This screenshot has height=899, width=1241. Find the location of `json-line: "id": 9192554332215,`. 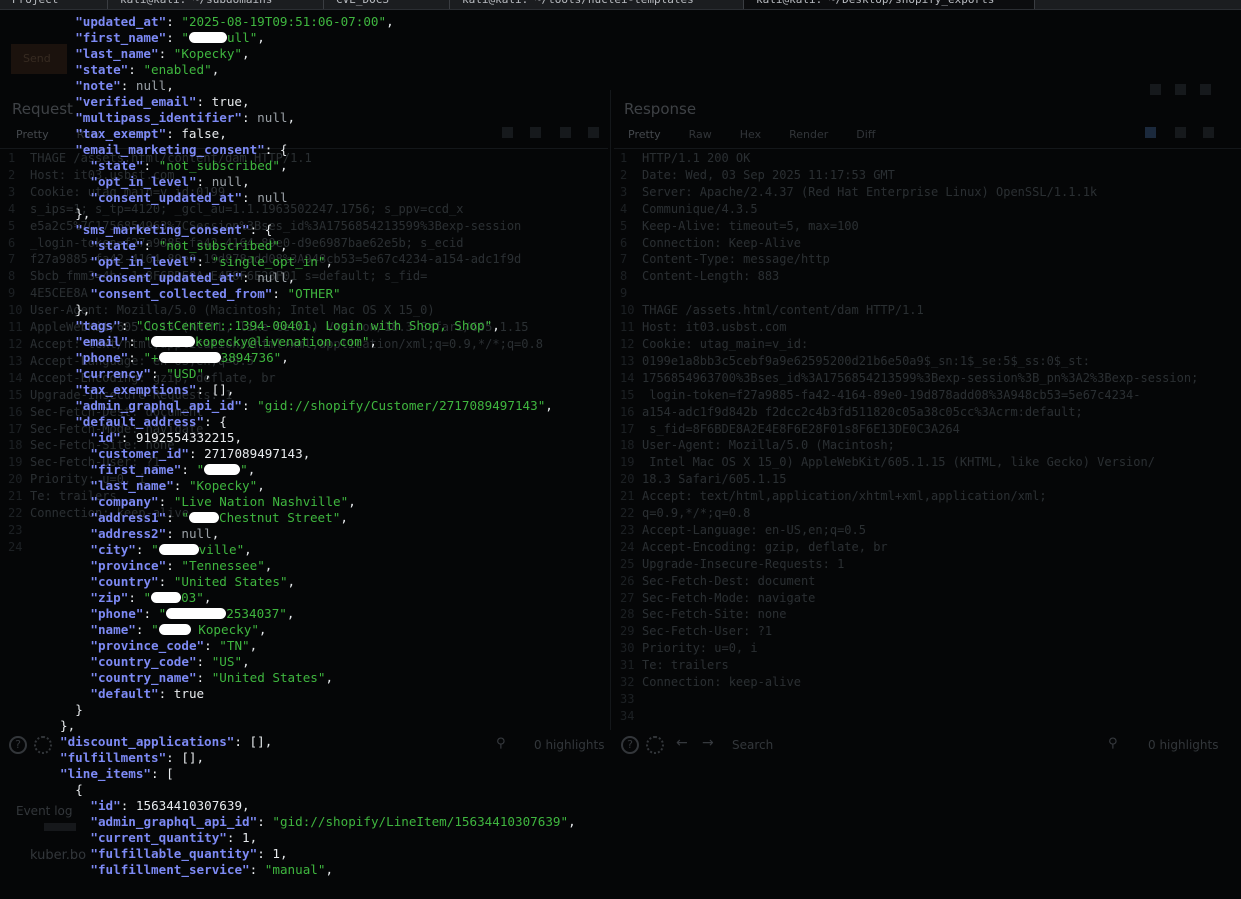

json-line: "id": 9192554332215, is located at coordinates (166, 438).